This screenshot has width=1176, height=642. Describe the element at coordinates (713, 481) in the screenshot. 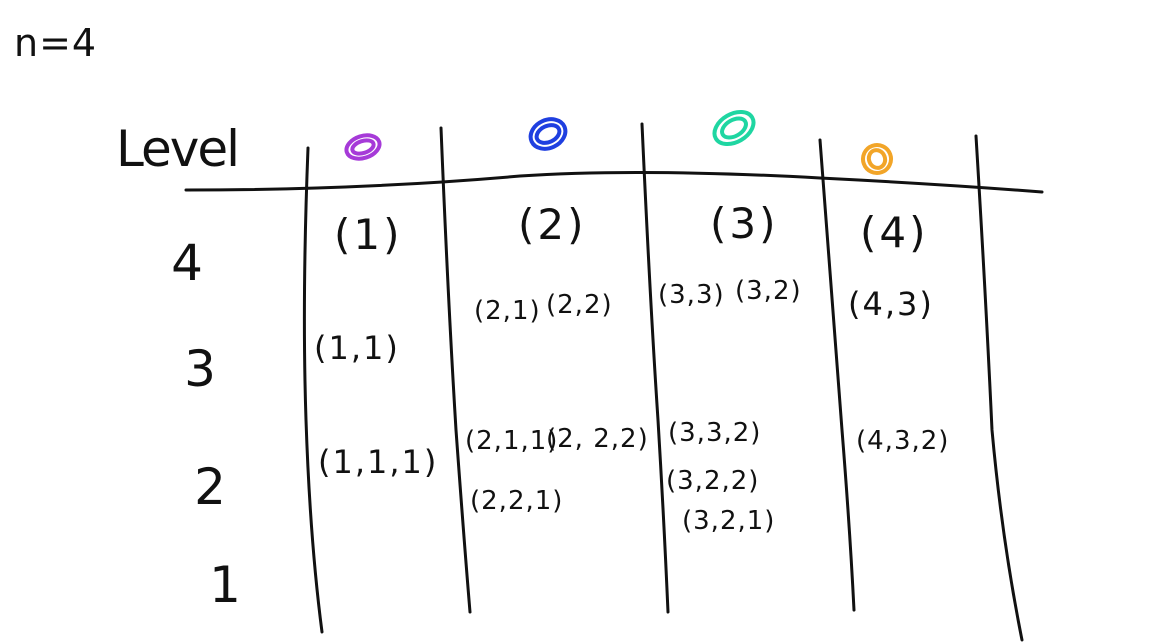

I see `cell-col3-level2-b: (3,2,2)` at that location.